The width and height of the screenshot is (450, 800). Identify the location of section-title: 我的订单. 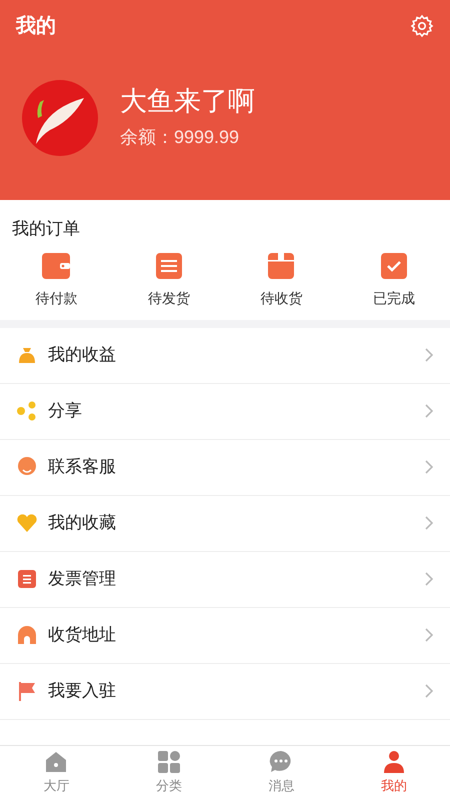
(46, 229).